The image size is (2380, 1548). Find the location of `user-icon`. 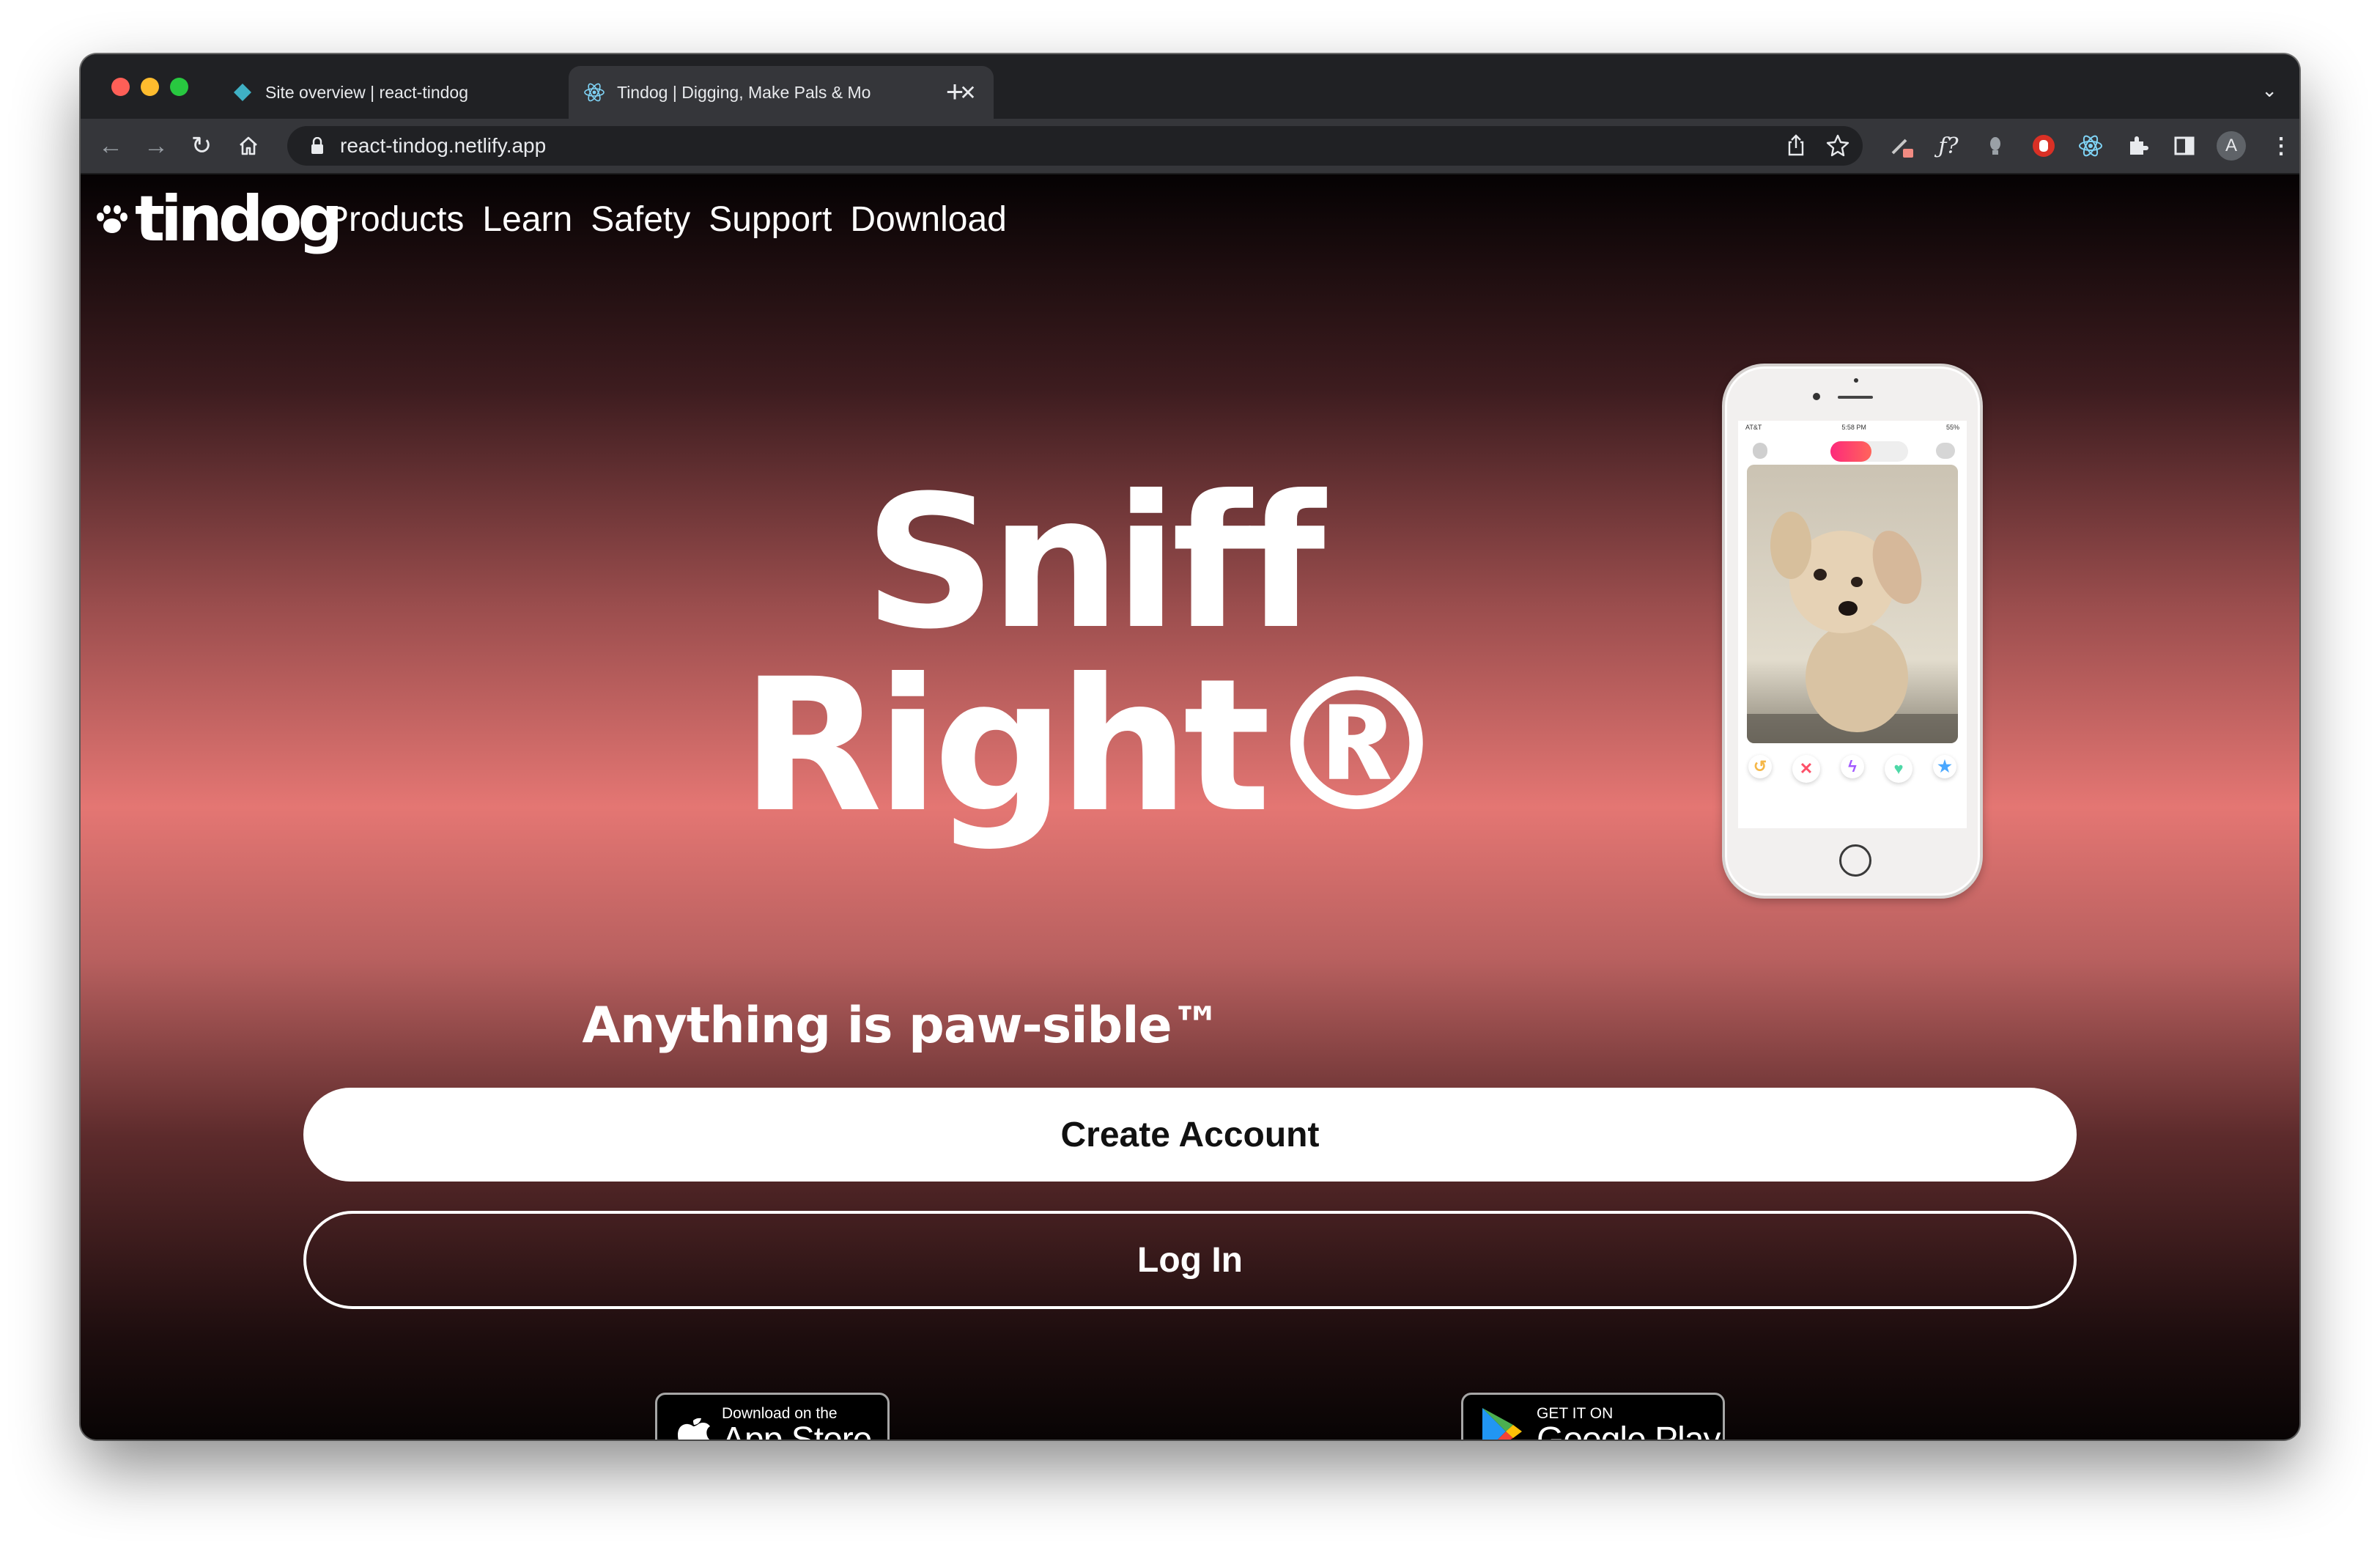

user-icon is located at coordinates (1760, 451).